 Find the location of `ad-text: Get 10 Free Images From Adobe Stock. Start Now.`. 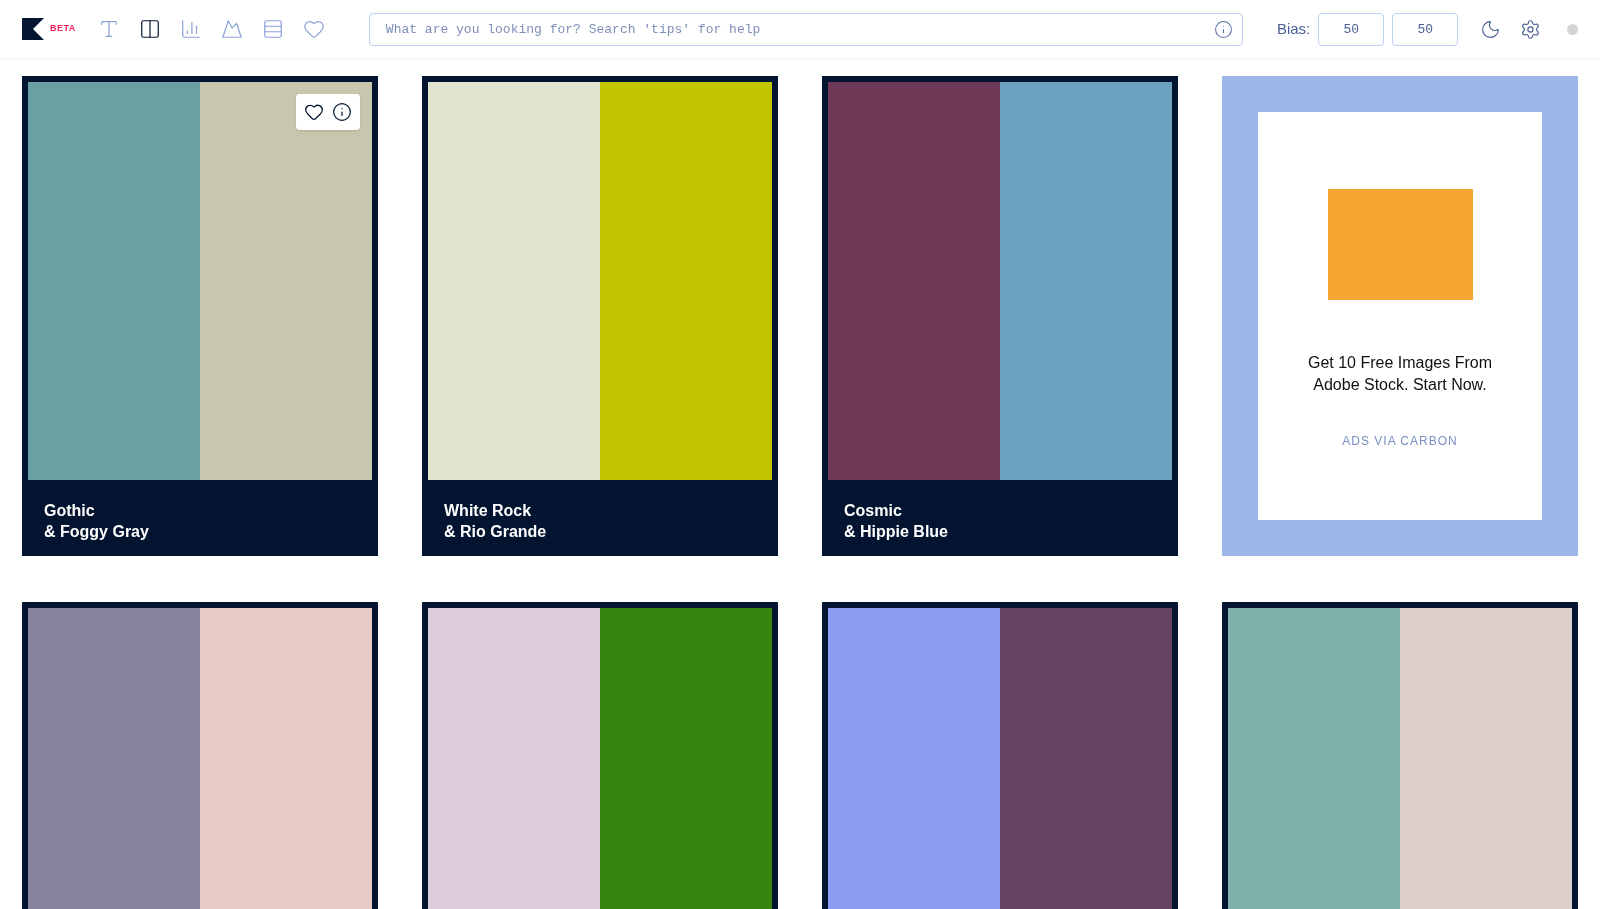

ad-text: Get 10 Free Images From Adobe Stock. Start Now. is located at coordinates (1400, 374).